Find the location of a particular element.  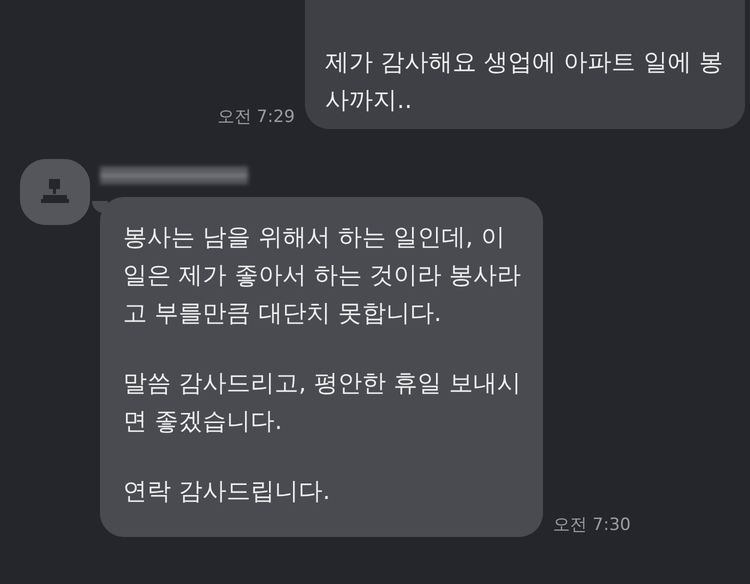

message-text: 봉사는 남을 위해서 하는 일인데, 이 일은 제가 좋아서 하는 것이라 봉사라 고 부를만큼 대단치 못합니다. is located at coordinates (322, 275).